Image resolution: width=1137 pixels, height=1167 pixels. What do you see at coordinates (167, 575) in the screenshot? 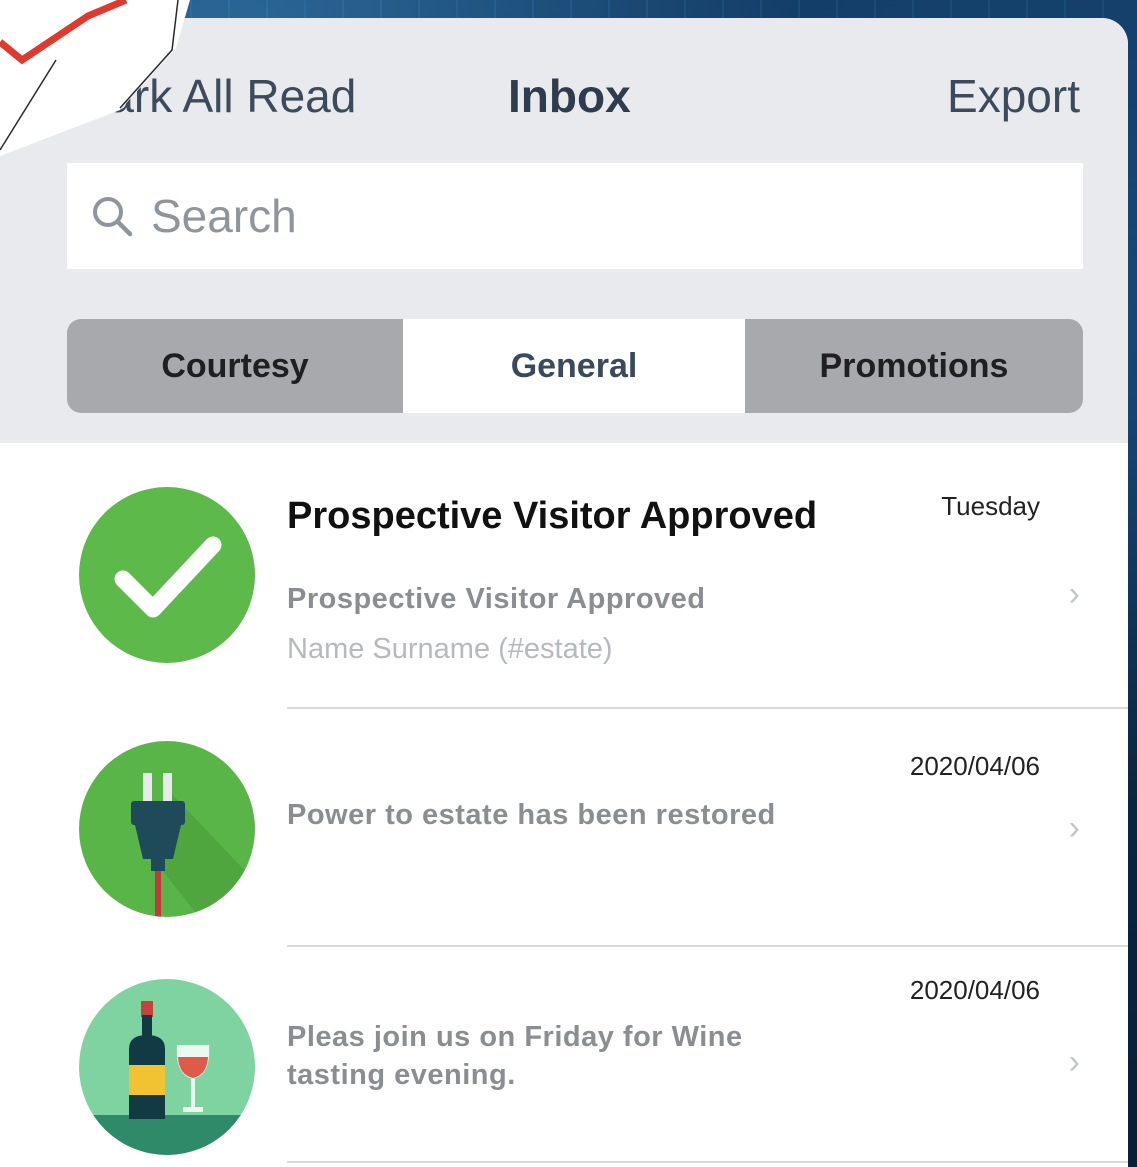
I see `checkmark-icon` at bounding box center [167, 575].